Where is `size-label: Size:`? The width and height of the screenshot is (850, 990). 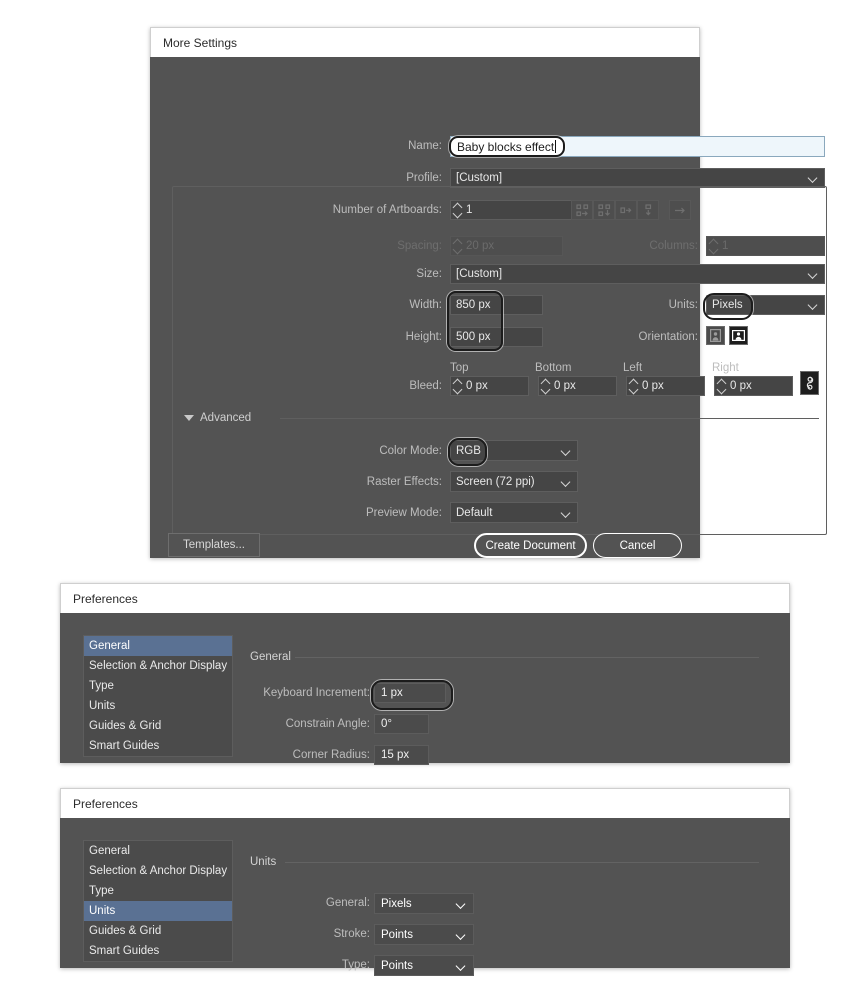
size-label: Size: is located at coordinates (429, 274).